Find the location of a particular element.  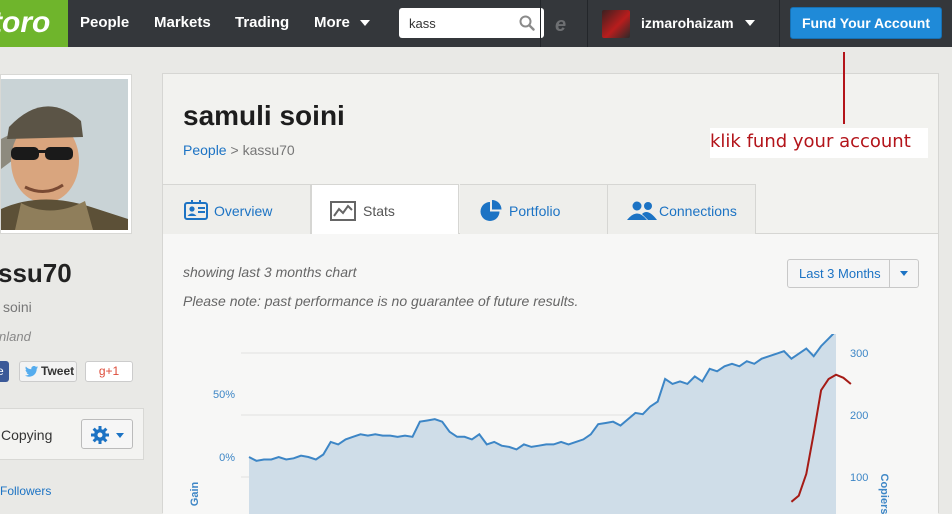

stats-icon is located at coordinates (343, 211).